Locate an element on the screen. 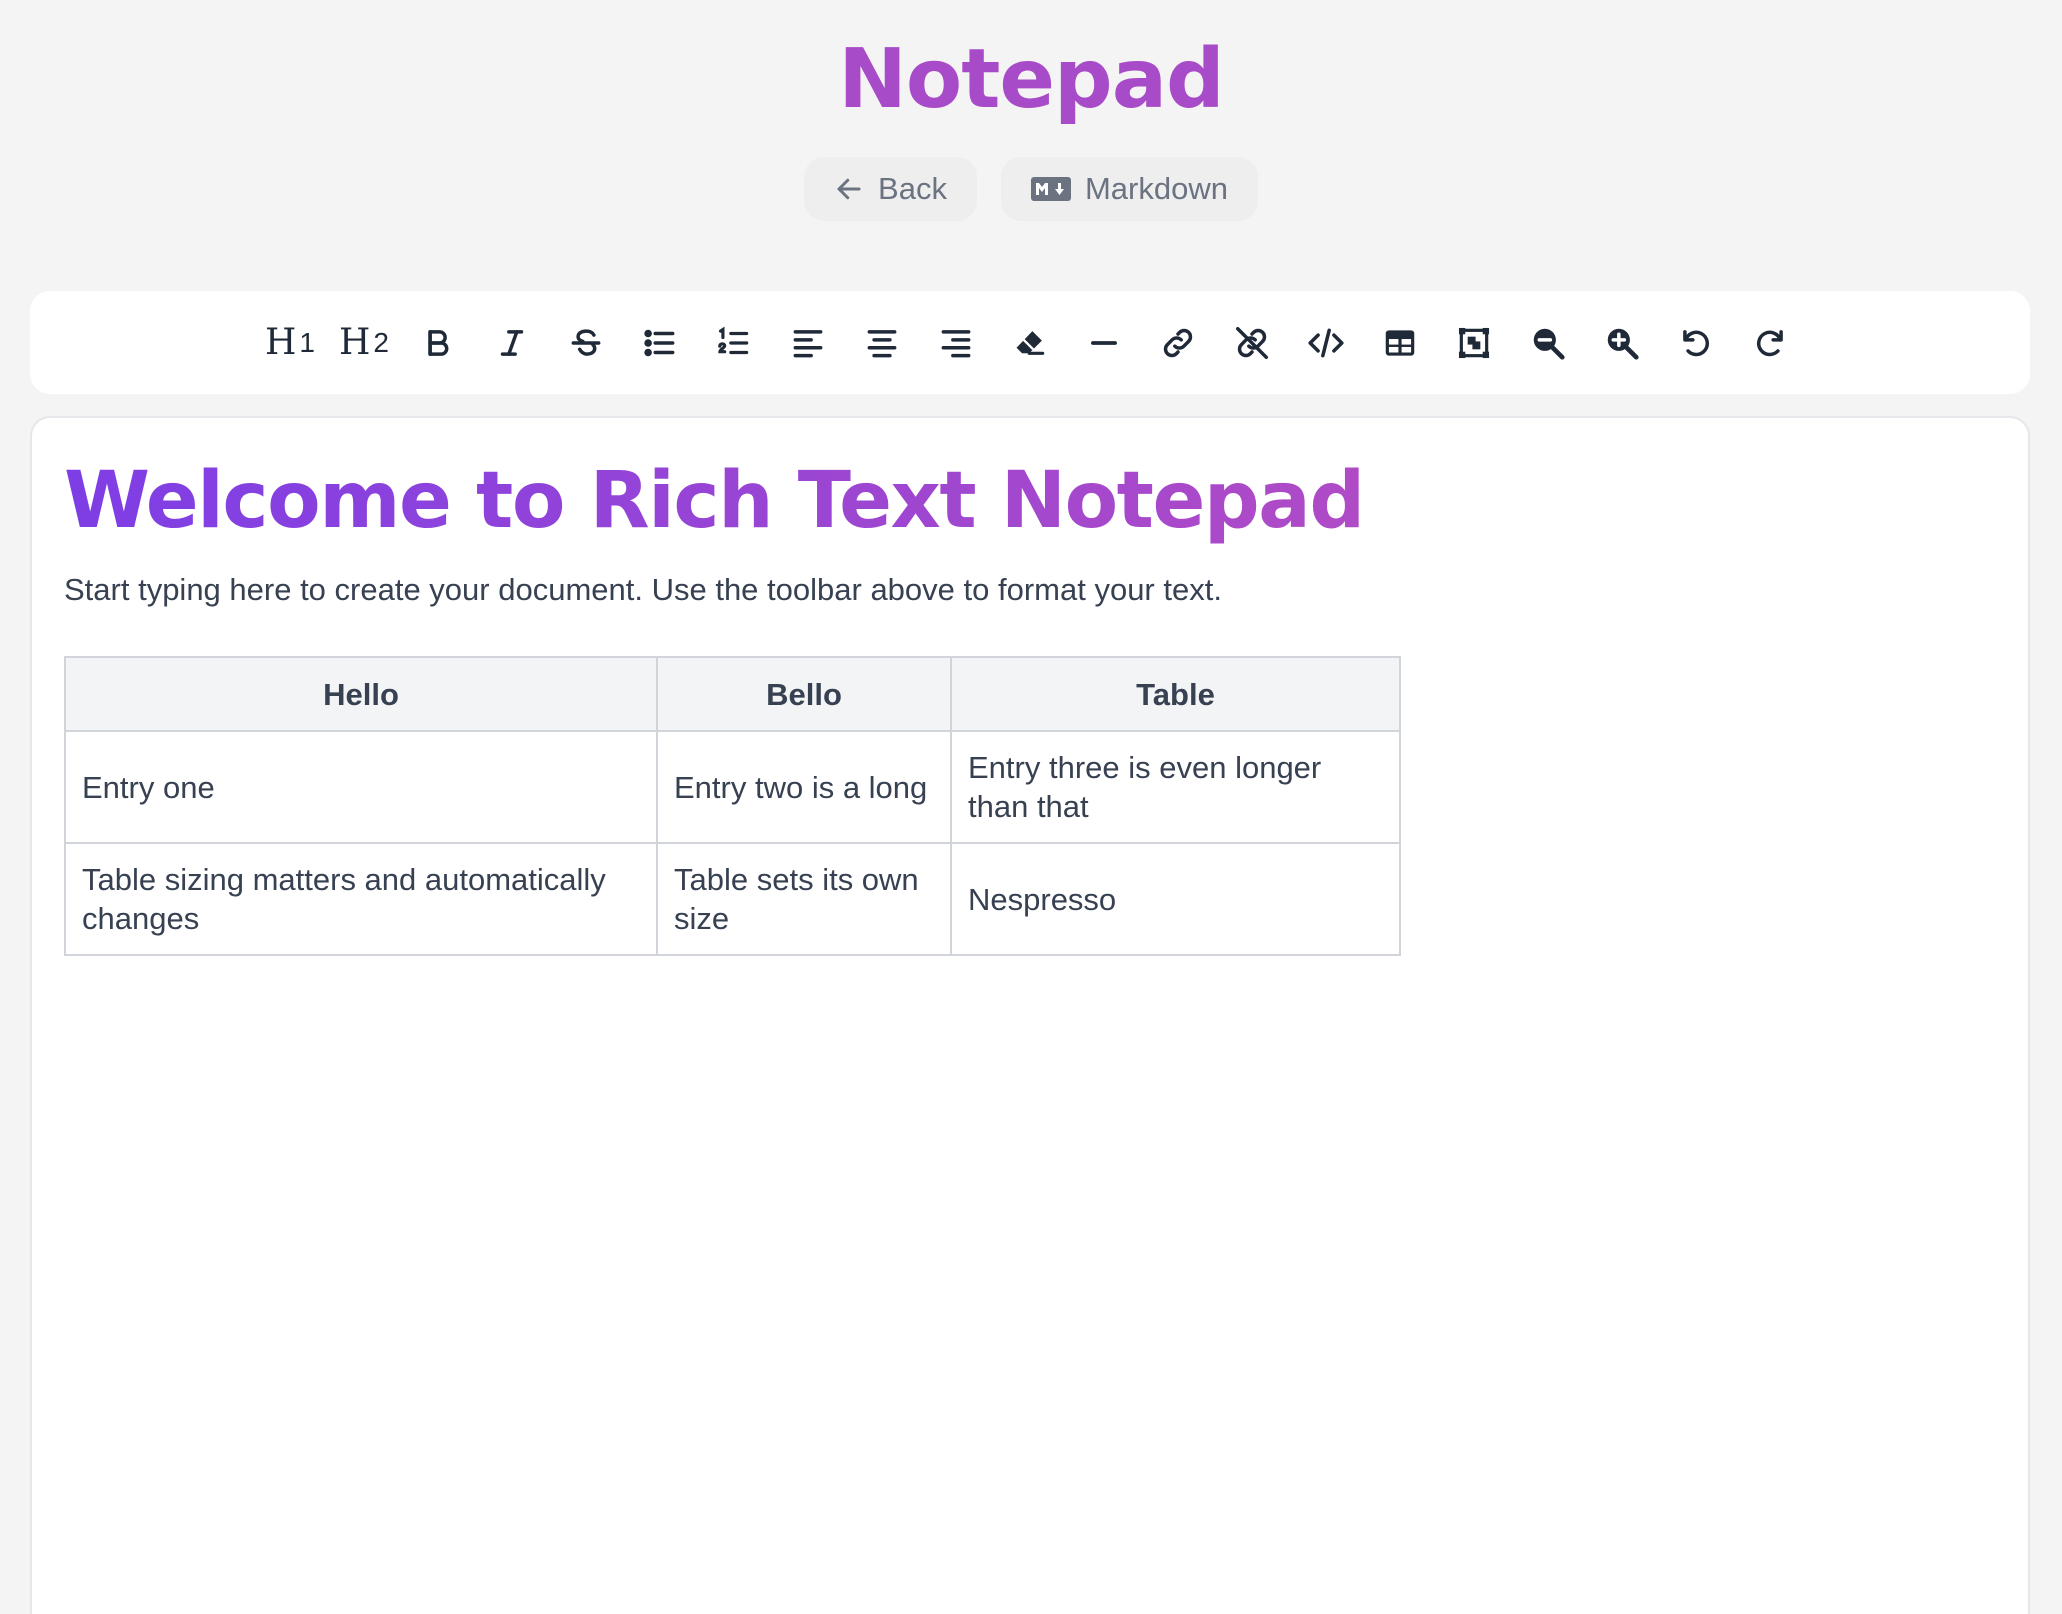 Image resolution: width=2062 pixels, height=1614 pixels. zoom-out-icon is located at coordinates (1549, 344).